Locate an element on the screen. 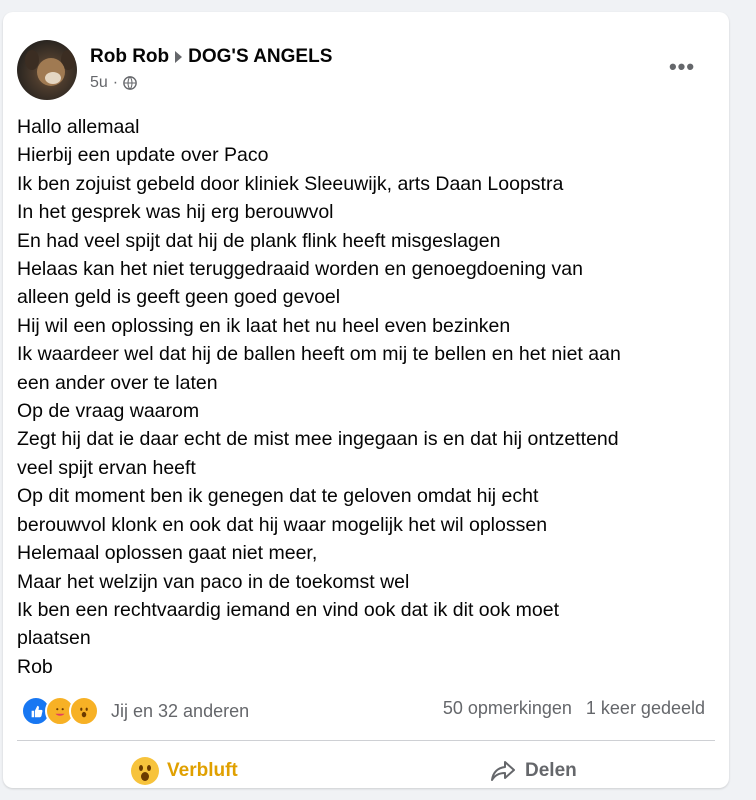 The image size is (756, 800). post-text-line: Op de vraag waarom is located at coordinates (108, 411).